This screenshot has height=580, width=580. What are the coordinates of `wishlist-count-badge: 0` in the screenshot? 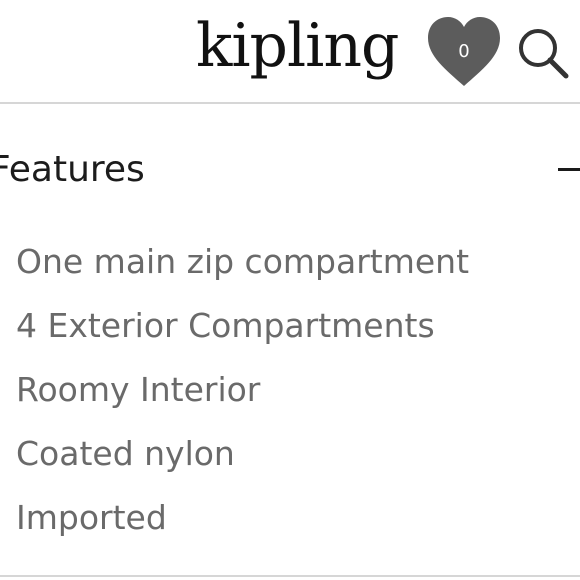 It's located at (464, 51).